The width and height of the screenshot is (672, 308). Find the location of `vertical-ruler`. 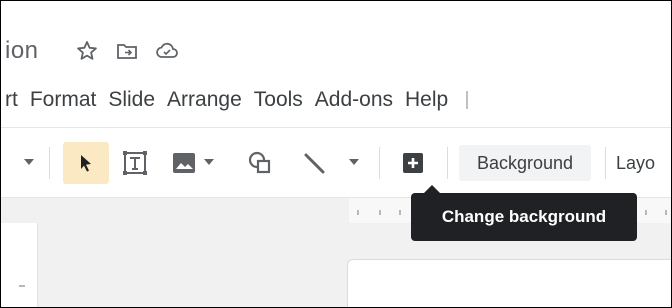

vertical-ruler is located at coordinates (19, 265).